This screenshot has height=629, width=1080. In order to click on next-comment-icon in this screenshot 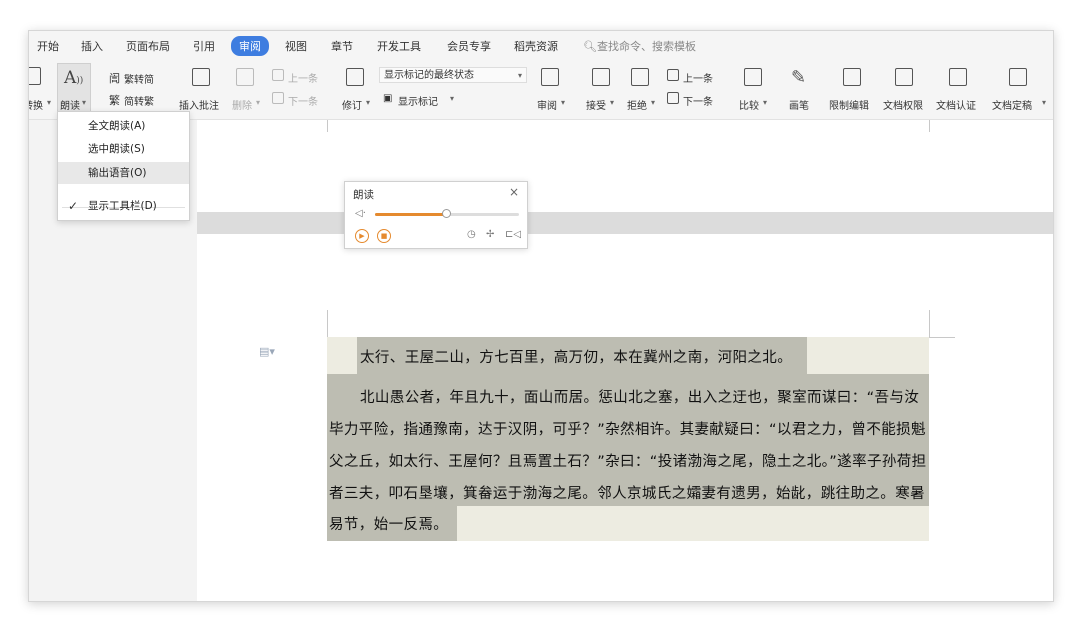, I will do `click(278, 98)`.